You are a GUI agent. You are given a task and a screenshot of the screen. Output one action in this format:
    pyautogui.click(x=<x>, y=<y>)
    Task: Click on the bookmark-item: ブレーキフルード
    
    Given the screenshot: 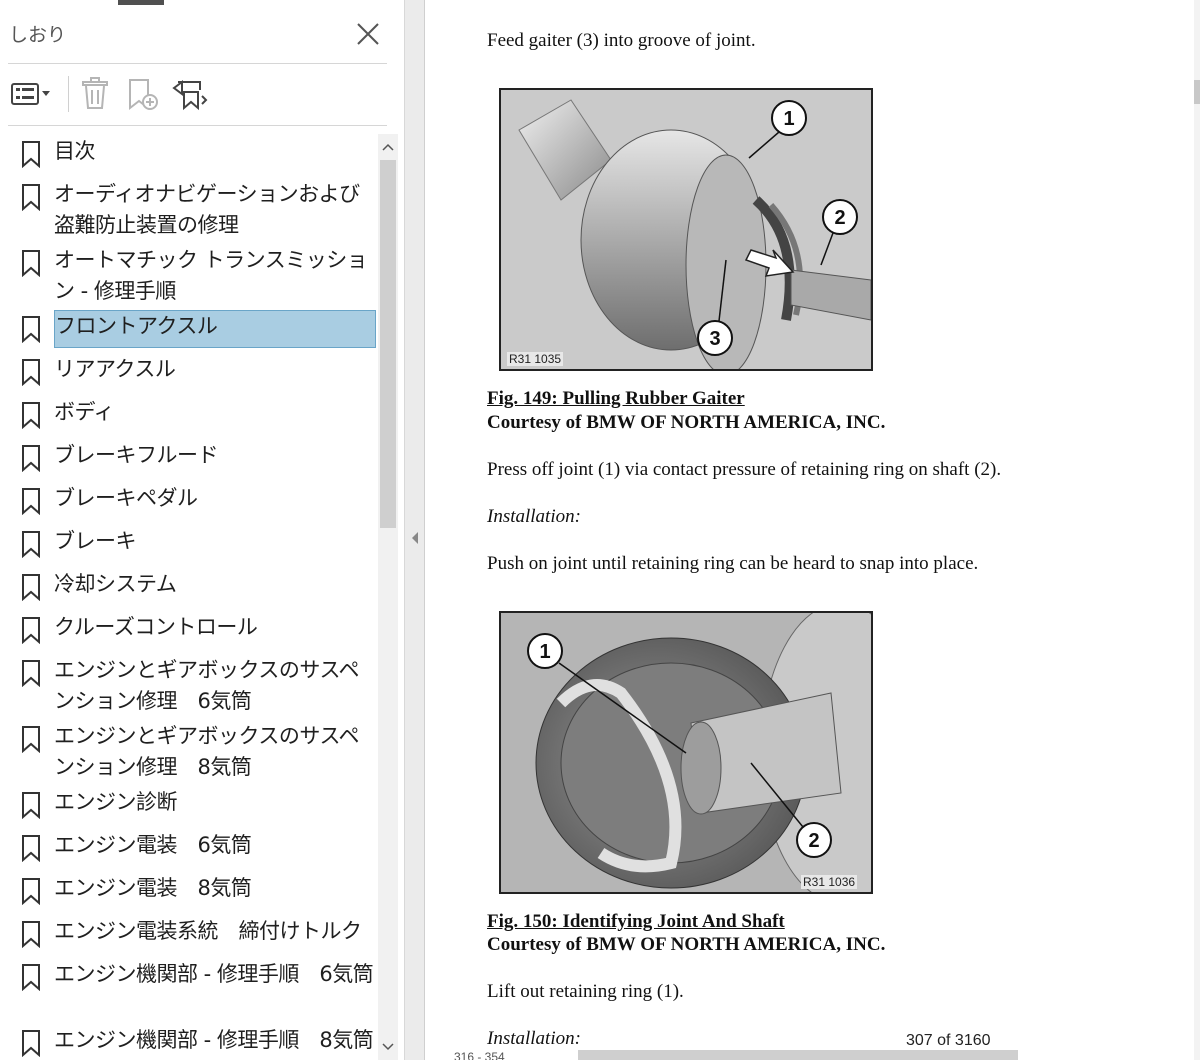 What is the action you would take?
    pyautogui.click(x=189, y=459)
    